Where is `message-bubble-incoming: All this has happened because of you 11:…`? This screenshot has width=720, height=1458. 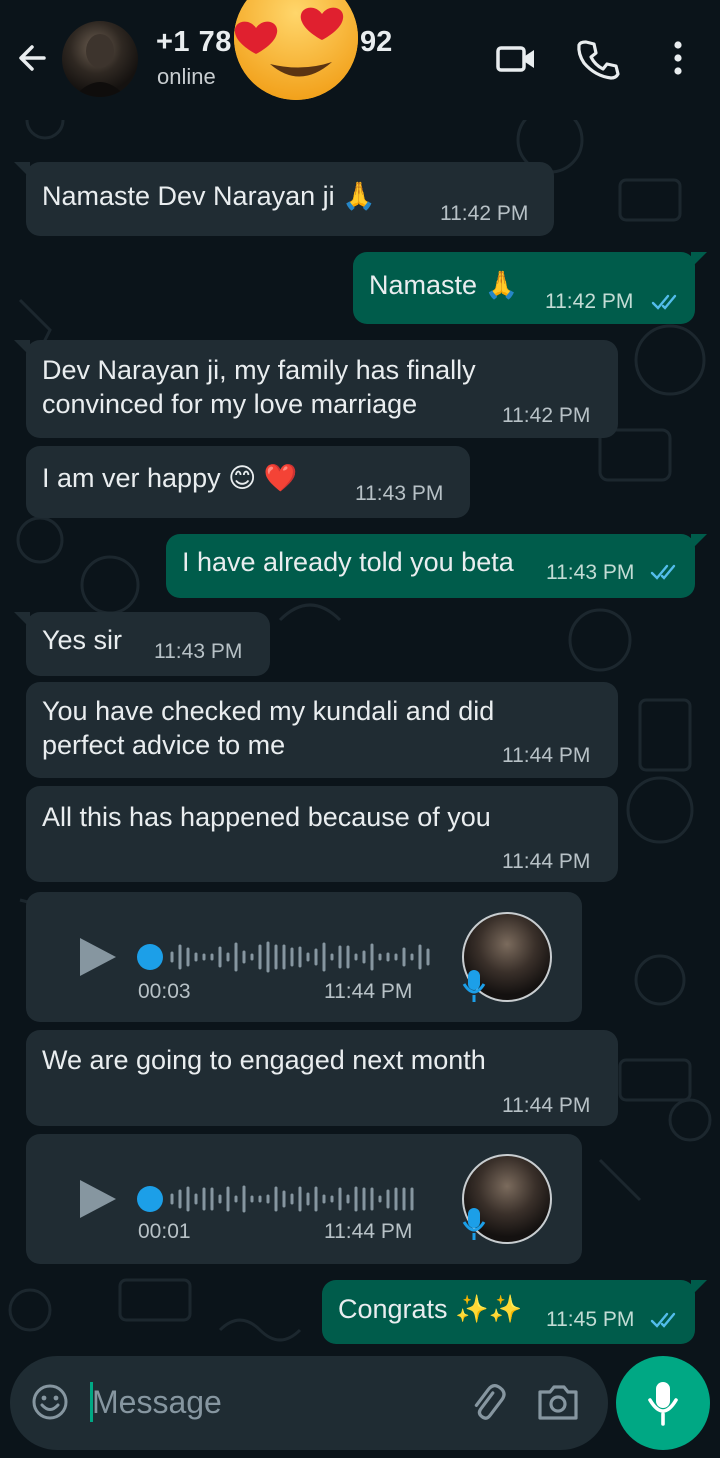
message-bubble-incoming: All this has happened because of you 11:… is located at coordinates (322, 834).